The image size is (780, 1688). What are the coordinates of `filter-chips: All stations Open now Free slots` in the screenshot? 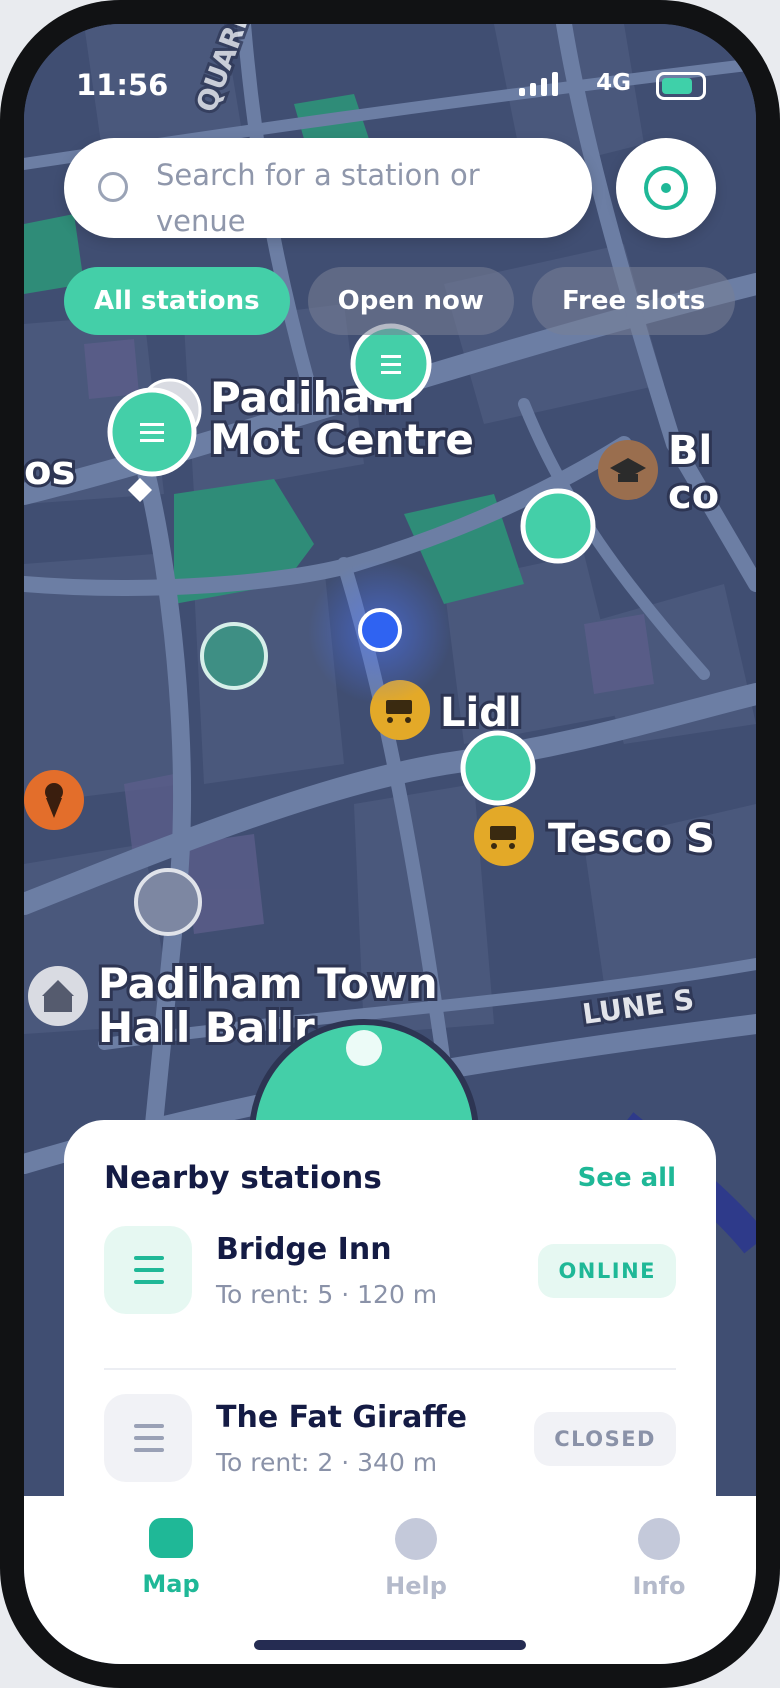 It's located at (400, 301).